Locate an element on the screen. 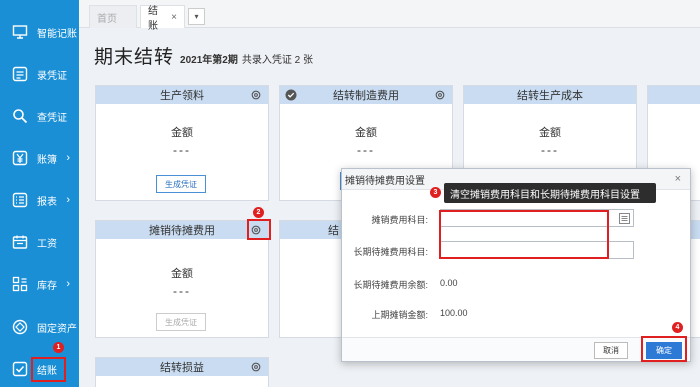 The image size is (700, 387). step-badge-3: 3 is located at coordinates (435, 192).